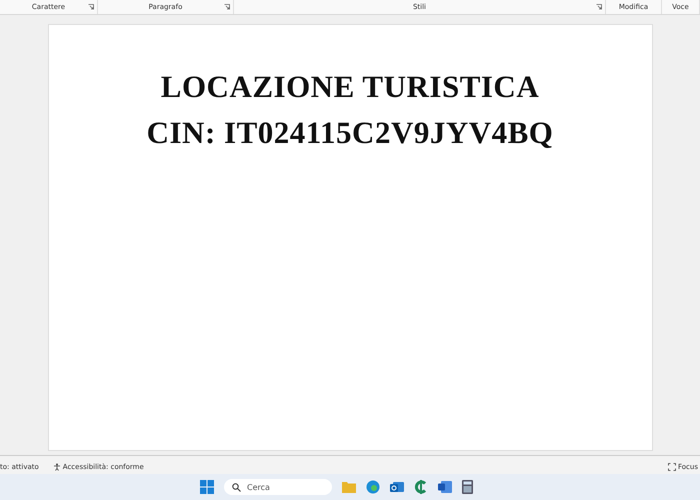 This screenshot has width=700, height=500. I want to click on accessibility-icon, so click(56, 467).